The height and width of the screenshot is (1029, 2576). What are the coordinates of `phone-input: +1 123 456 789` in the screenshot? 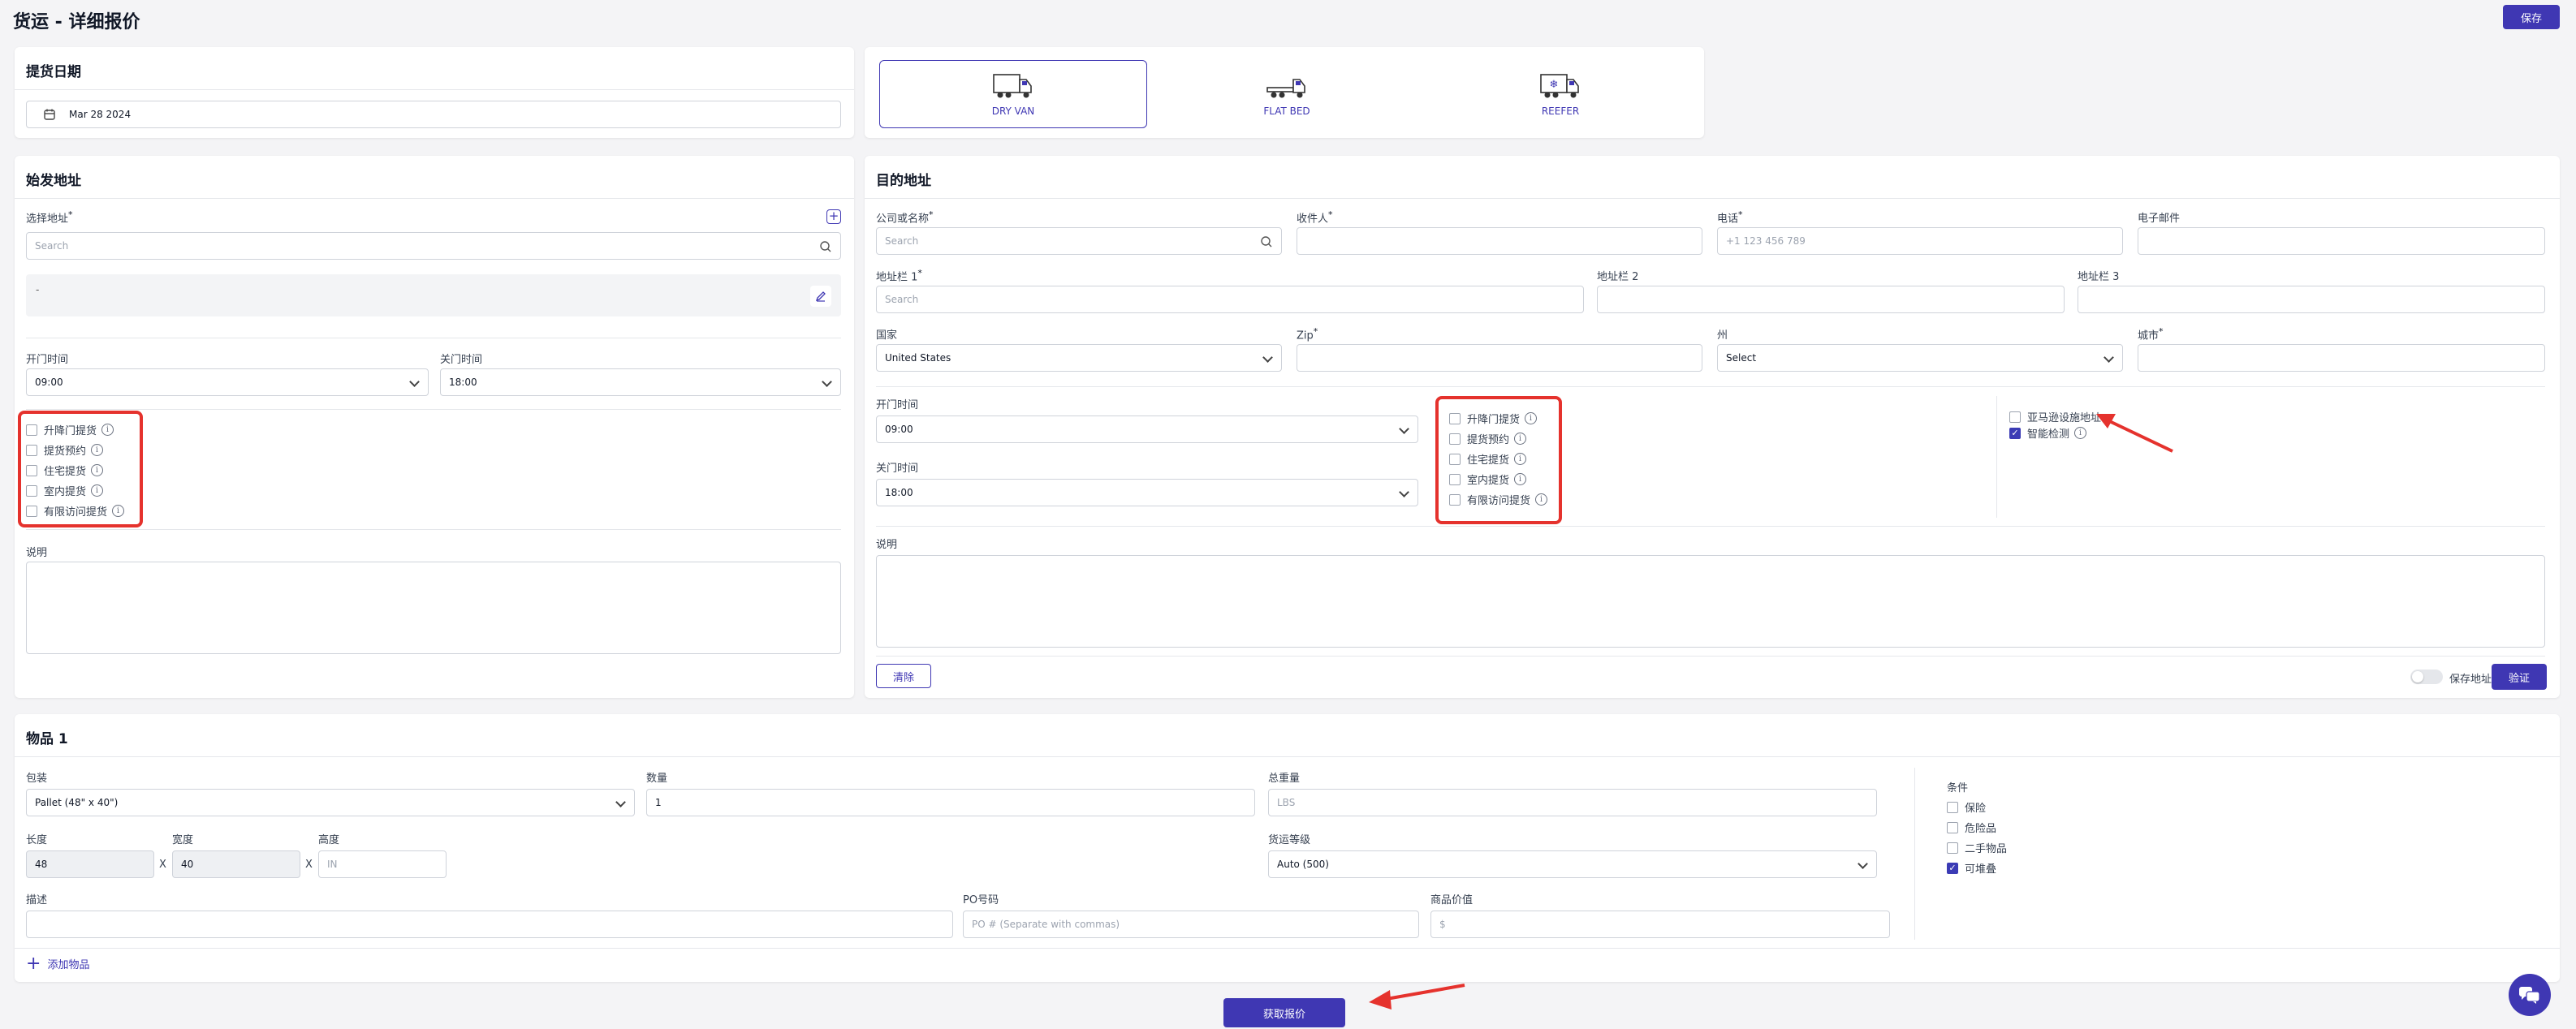 It's located at (1920, 241).